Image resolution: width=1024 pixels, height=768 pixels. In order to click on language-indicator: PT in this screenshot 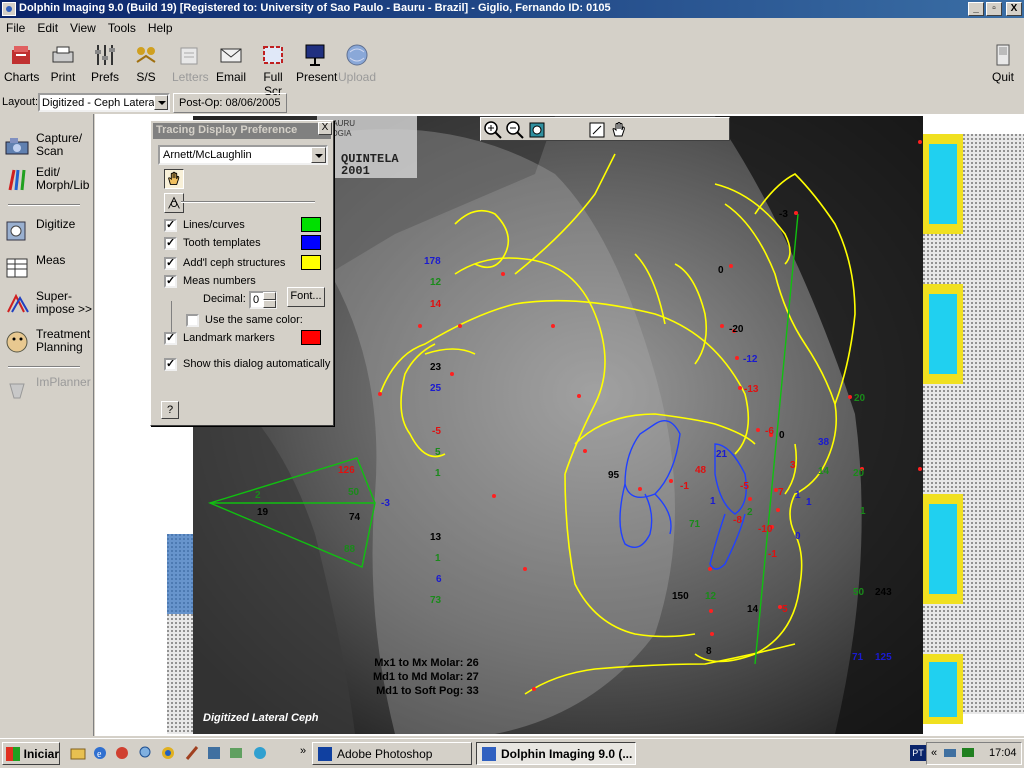, I will do `click(918, 753)`.